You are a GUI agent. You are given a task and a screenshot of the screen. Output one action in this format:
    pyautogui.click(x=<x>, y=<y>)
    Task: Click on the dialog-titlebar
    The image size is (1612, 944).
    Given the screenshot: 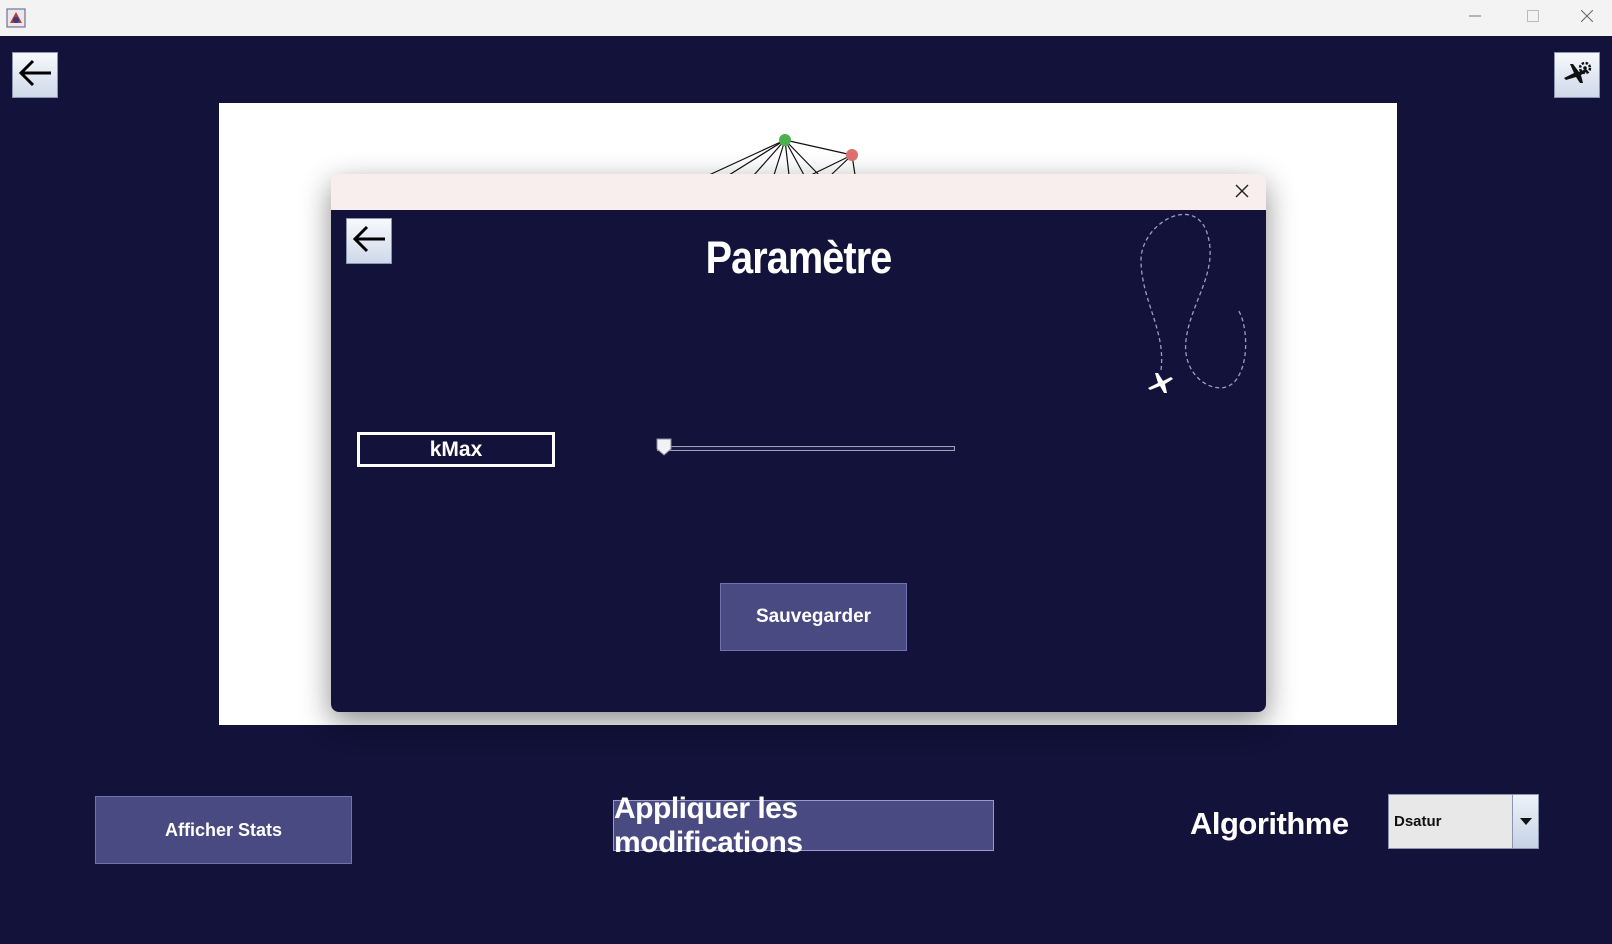 What is the action you would take?
    pyautogui.click(x=798, y=192)
    